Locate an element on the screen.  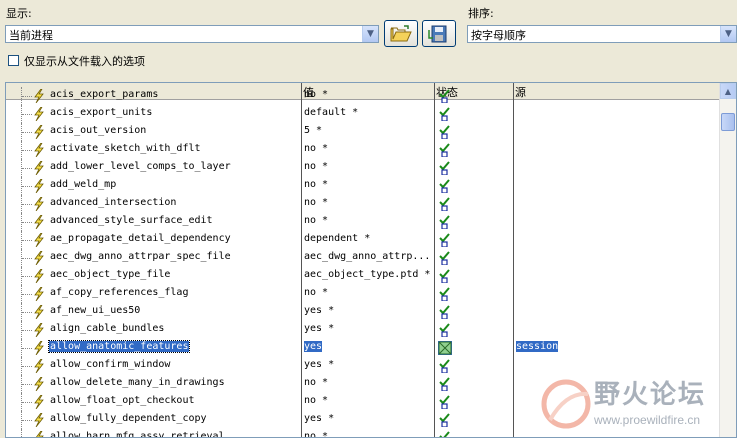
display-label: 显示: is located at coordinates (19, 13).